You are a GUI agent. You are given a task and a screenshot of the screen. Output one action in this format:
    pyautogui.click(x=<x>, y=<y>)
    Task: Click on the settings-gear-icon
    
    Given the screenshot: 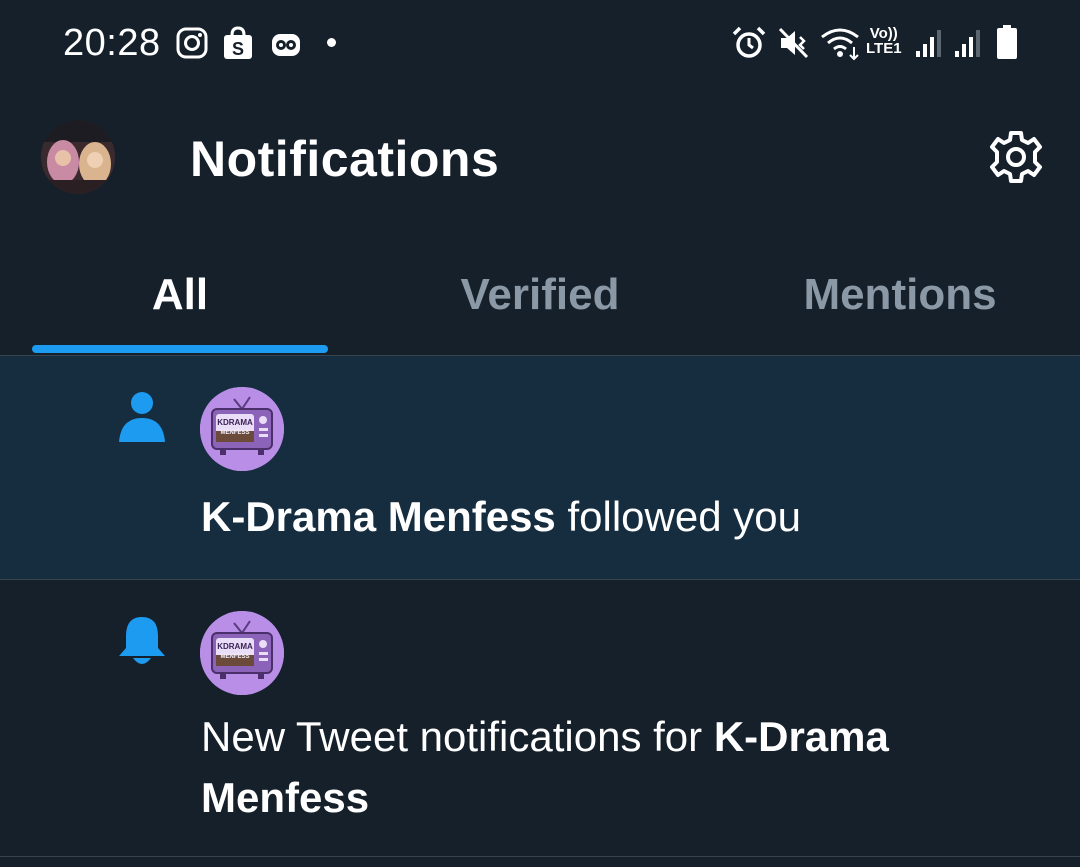 What is the action you would take?
    pyautogui.click(x=1016, y=157)
    